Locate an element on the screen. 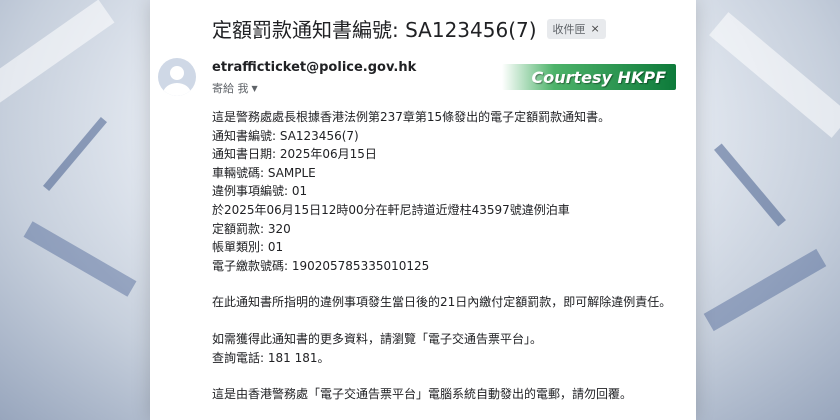 The height and width of the screenshot is (420, 840). email-subject: 定額罰款通知書編號: SA123456(7) is located at coordinates (374, 30).